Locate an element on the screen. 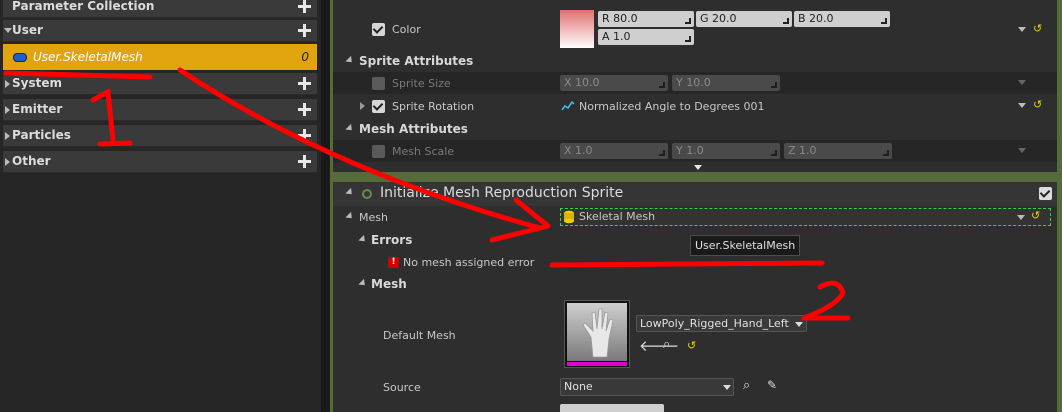  annotation-underline-user-param is located at coordinates (78, 75).